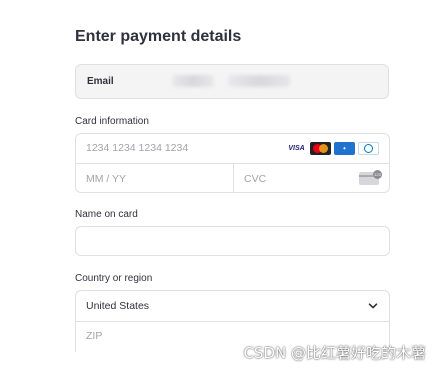 This screenshot has width=438, height=369. What do you see at coordinates (368, 148) in the screenshot?
I see `diners-icon` at bounding box center [368, 148].